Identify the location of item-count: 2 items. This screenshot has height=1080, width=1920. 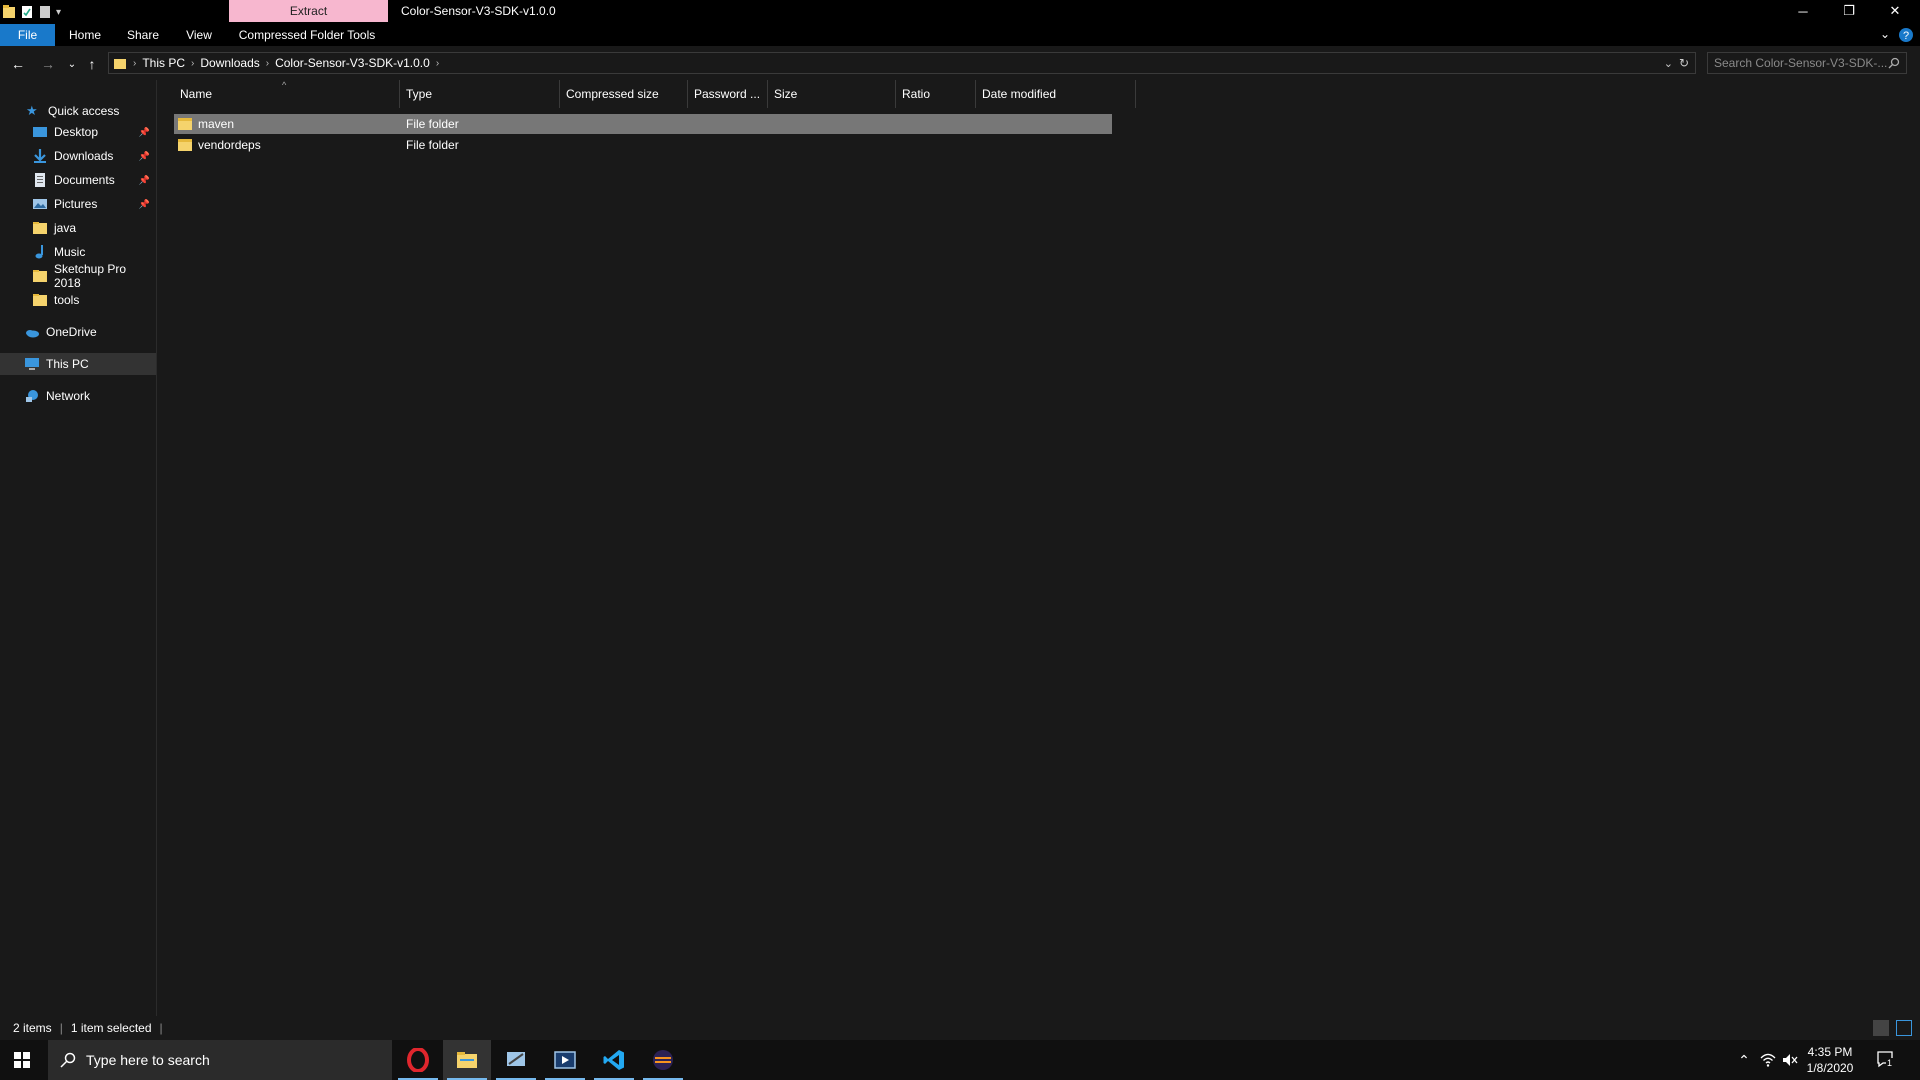
(32, 1028).